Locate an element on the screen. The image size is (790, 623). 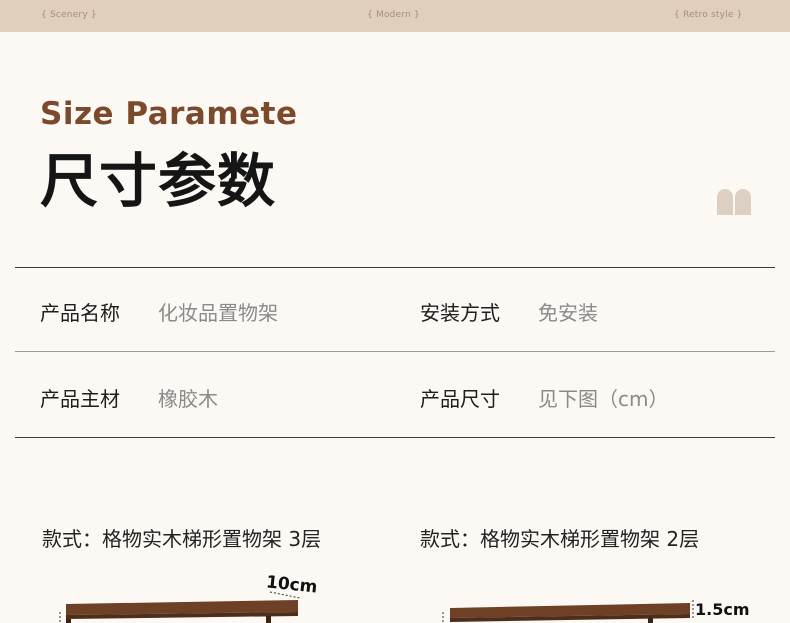
nav-item-scenery: { Scenery } is located at coordinates (69, 15).